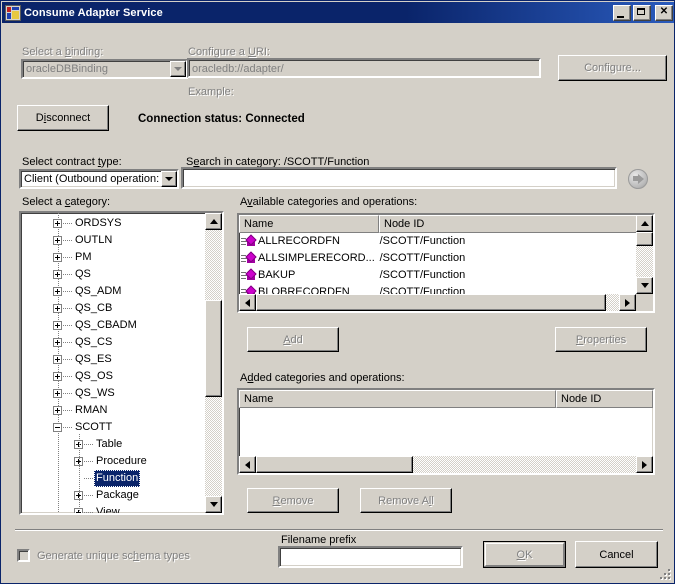  I want to click on tree-node-label: Function, so click(117, 478).